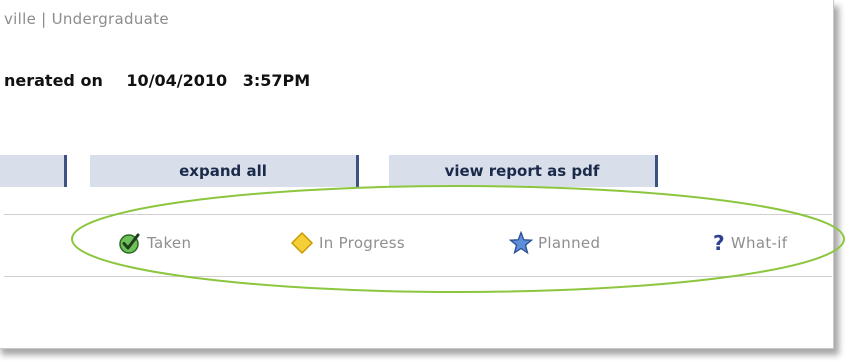 This screenshot has height=362, width=850. Describe the element at coordinates (53, 80) in the screenshot. I see `generated-label: nerated on` at that location.